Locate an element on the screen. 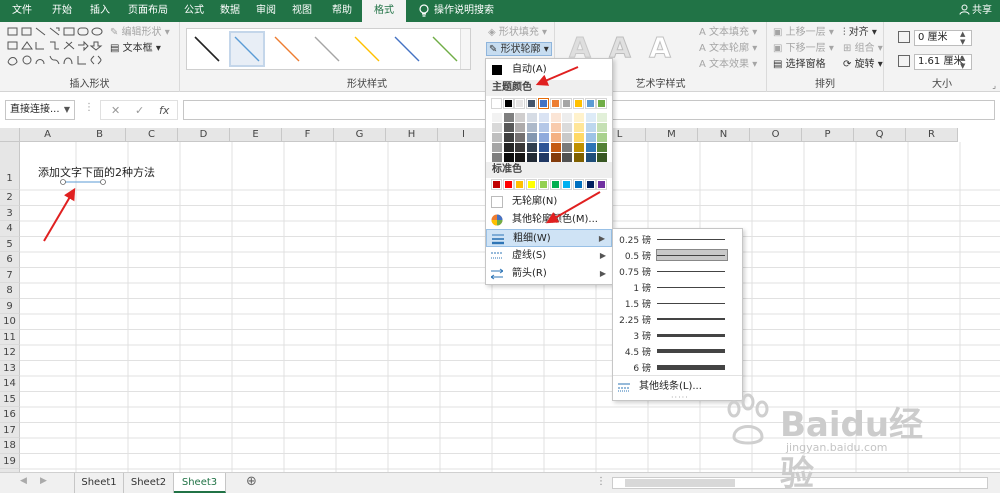  baidu-watermark: Baidu经验 jingyan.baidu.com is located at coordinates (830, 443).